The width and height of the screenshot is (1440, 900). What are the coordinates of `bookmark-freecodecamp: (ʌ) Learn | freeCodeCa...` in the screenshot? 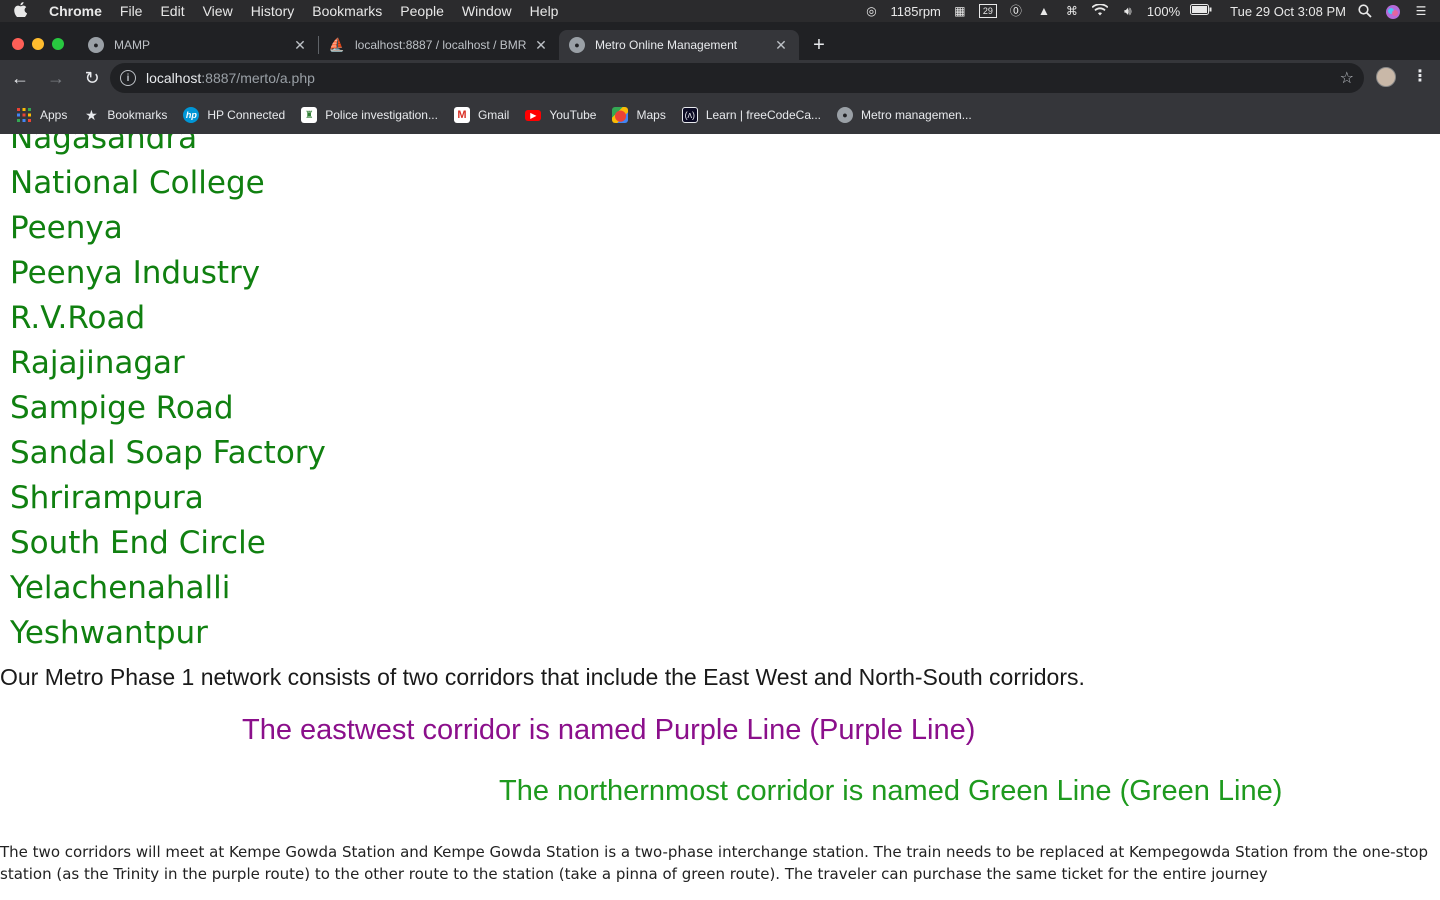 It's located at (751, 115).